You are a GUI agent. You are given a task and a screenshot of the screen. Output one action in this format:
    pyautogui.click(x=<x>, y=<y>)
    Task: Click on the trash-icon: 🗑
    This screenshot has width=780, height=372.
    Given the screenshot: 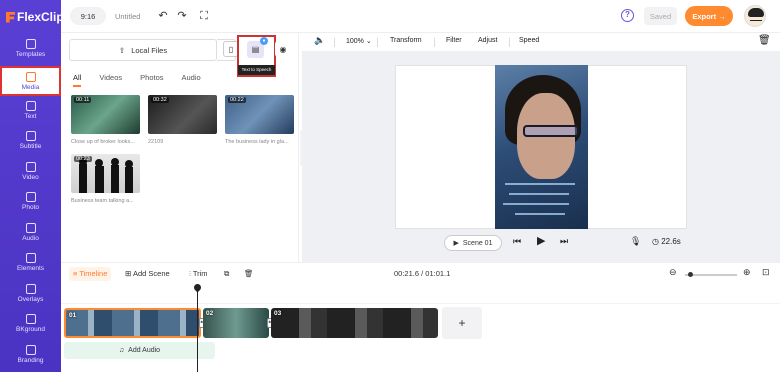 What is the action you would take?
    pyautogui.click(x=764, y=40)
    